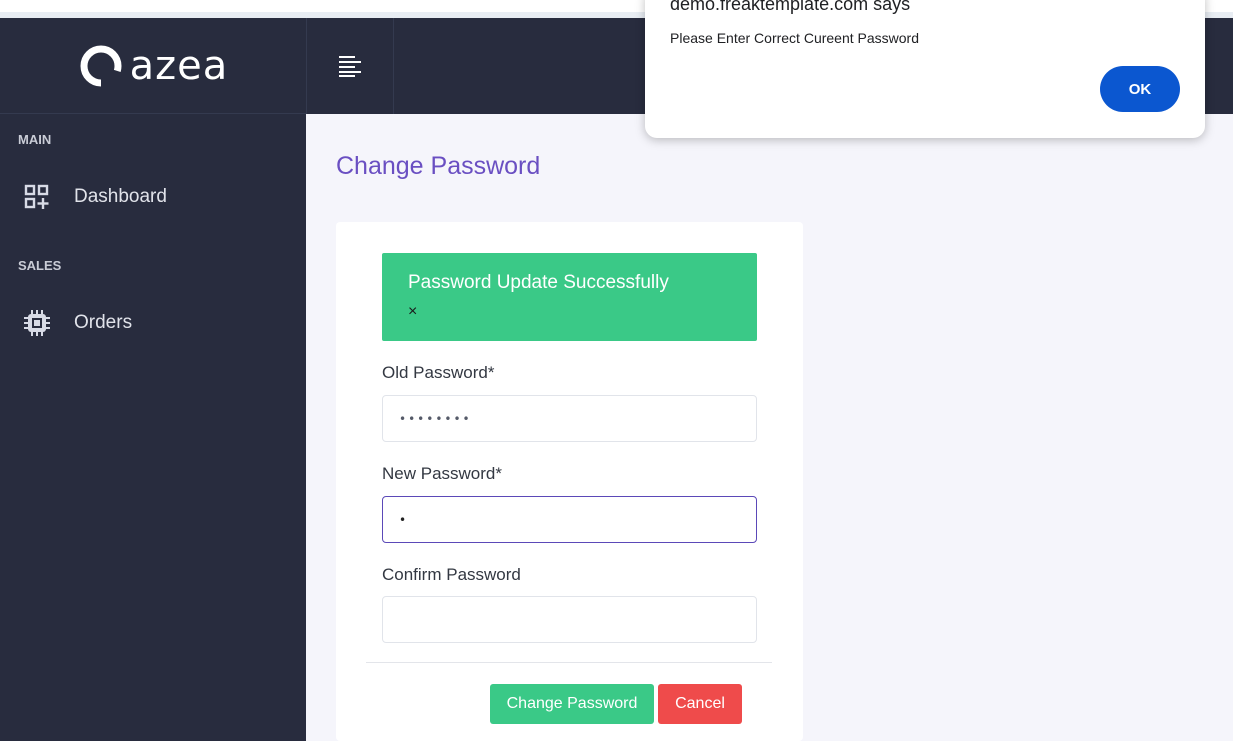 The image size is (1233, 741). Describe the element at coordinates (37, 197) in the screenshot. I see `dashboard-icon` at that location.